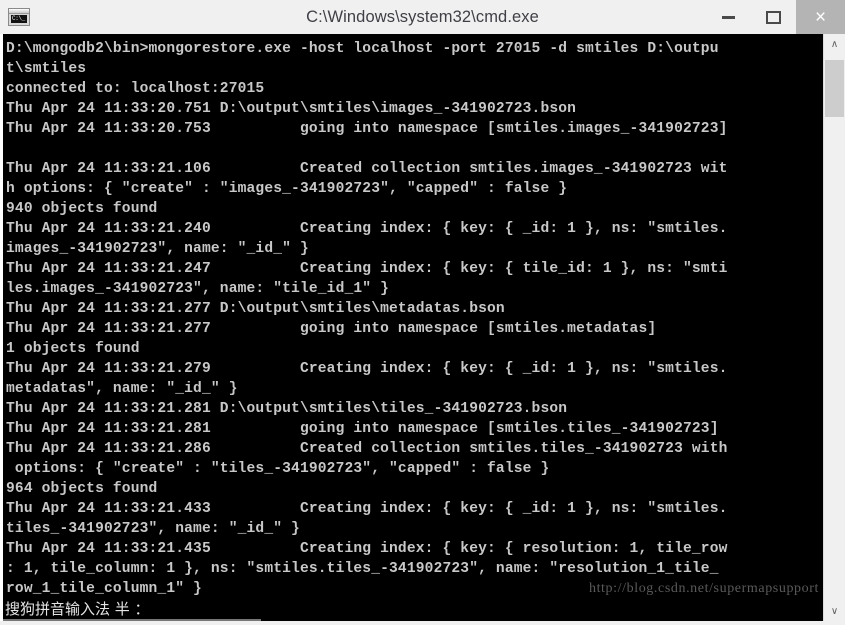 The height and width of the screenshot is (625, 845). I want to click on close-icon: ×, so click(820, 17).